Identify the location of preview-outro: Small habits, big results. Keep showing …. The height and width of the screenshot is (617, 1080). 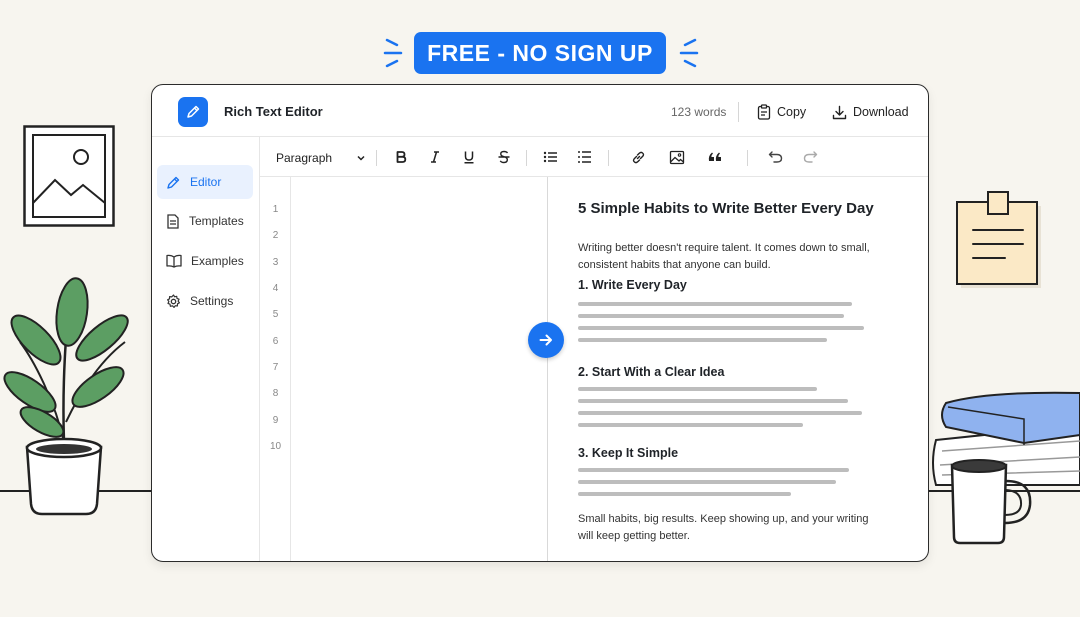
(723, 527).